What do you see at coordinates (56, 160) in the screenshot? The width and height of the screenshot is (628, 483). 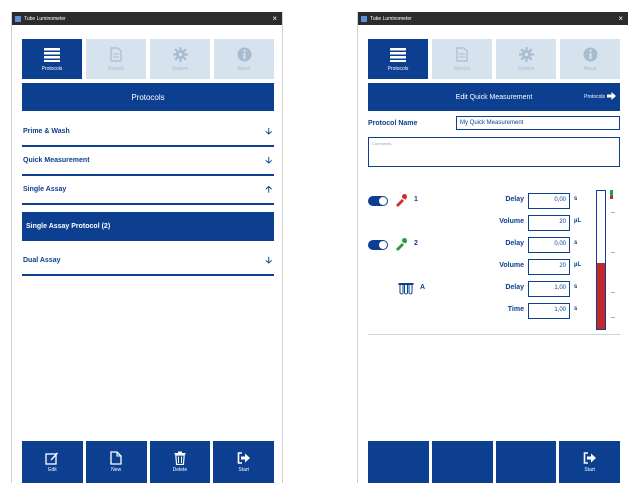 I see `protocol-group-label: Quick Measurement` at bounding box center [56, 160].